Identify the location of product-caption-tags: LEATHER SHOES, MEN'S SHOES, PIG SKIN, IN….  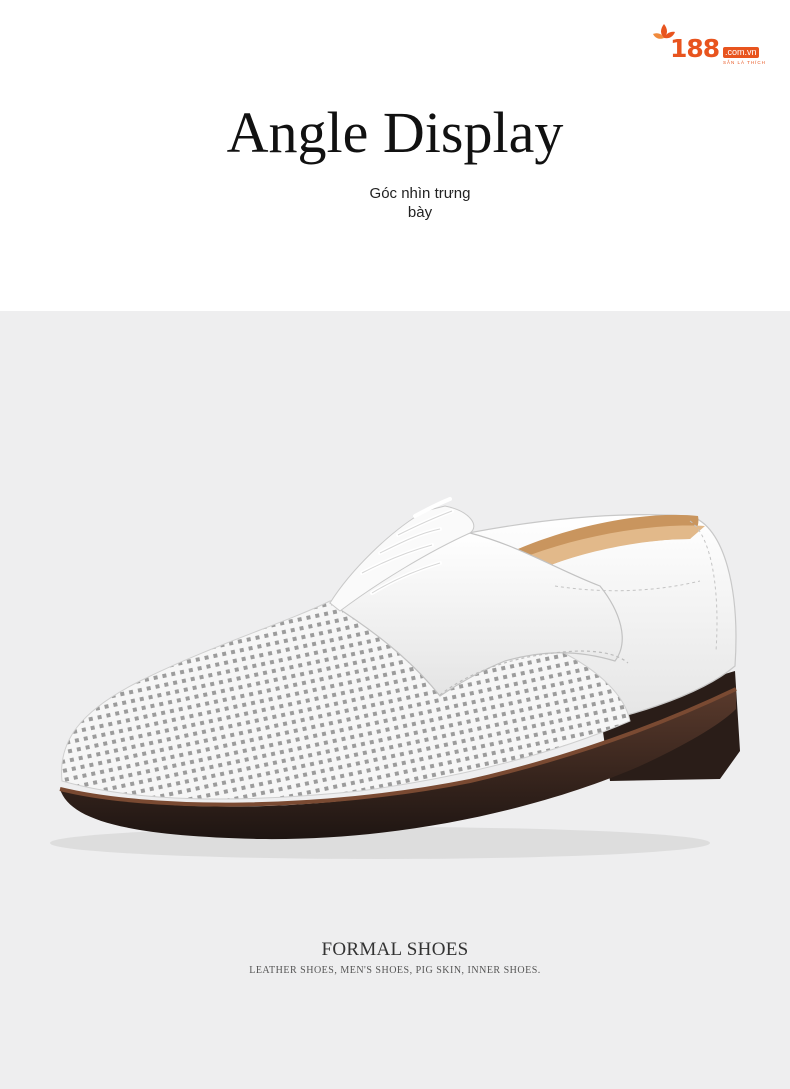
(395, 970).